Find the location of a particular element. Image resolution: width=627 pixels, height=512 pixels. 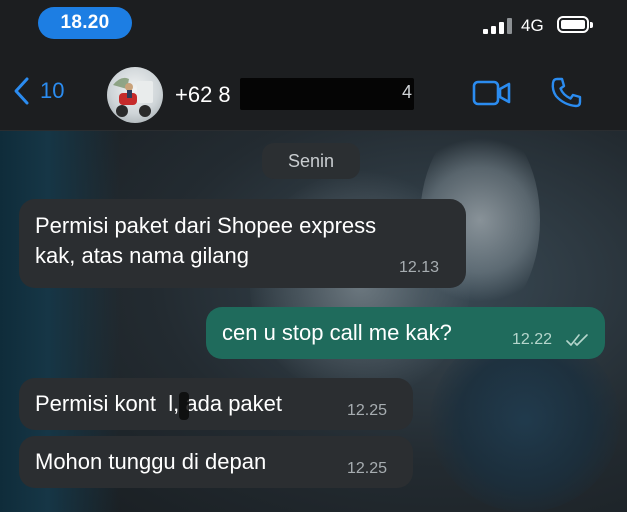

back-button: 10 is located at coordinates (38, 91).